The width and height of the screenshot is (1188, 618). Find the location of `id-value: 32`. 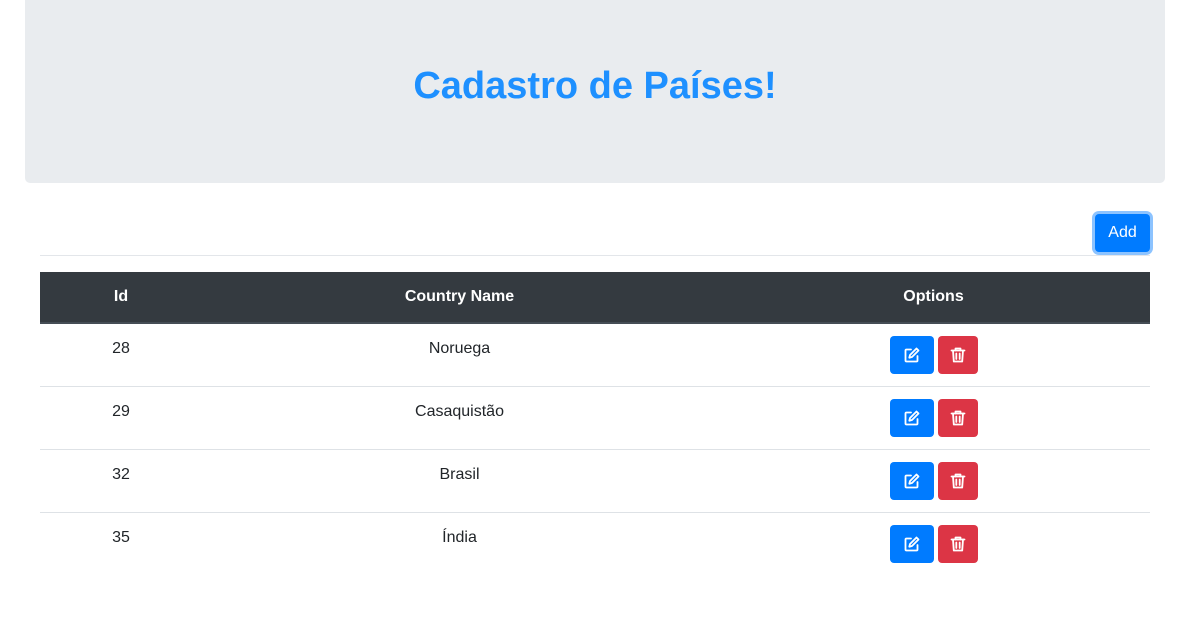

id-value: 32 is located at coordinates (121, 474).